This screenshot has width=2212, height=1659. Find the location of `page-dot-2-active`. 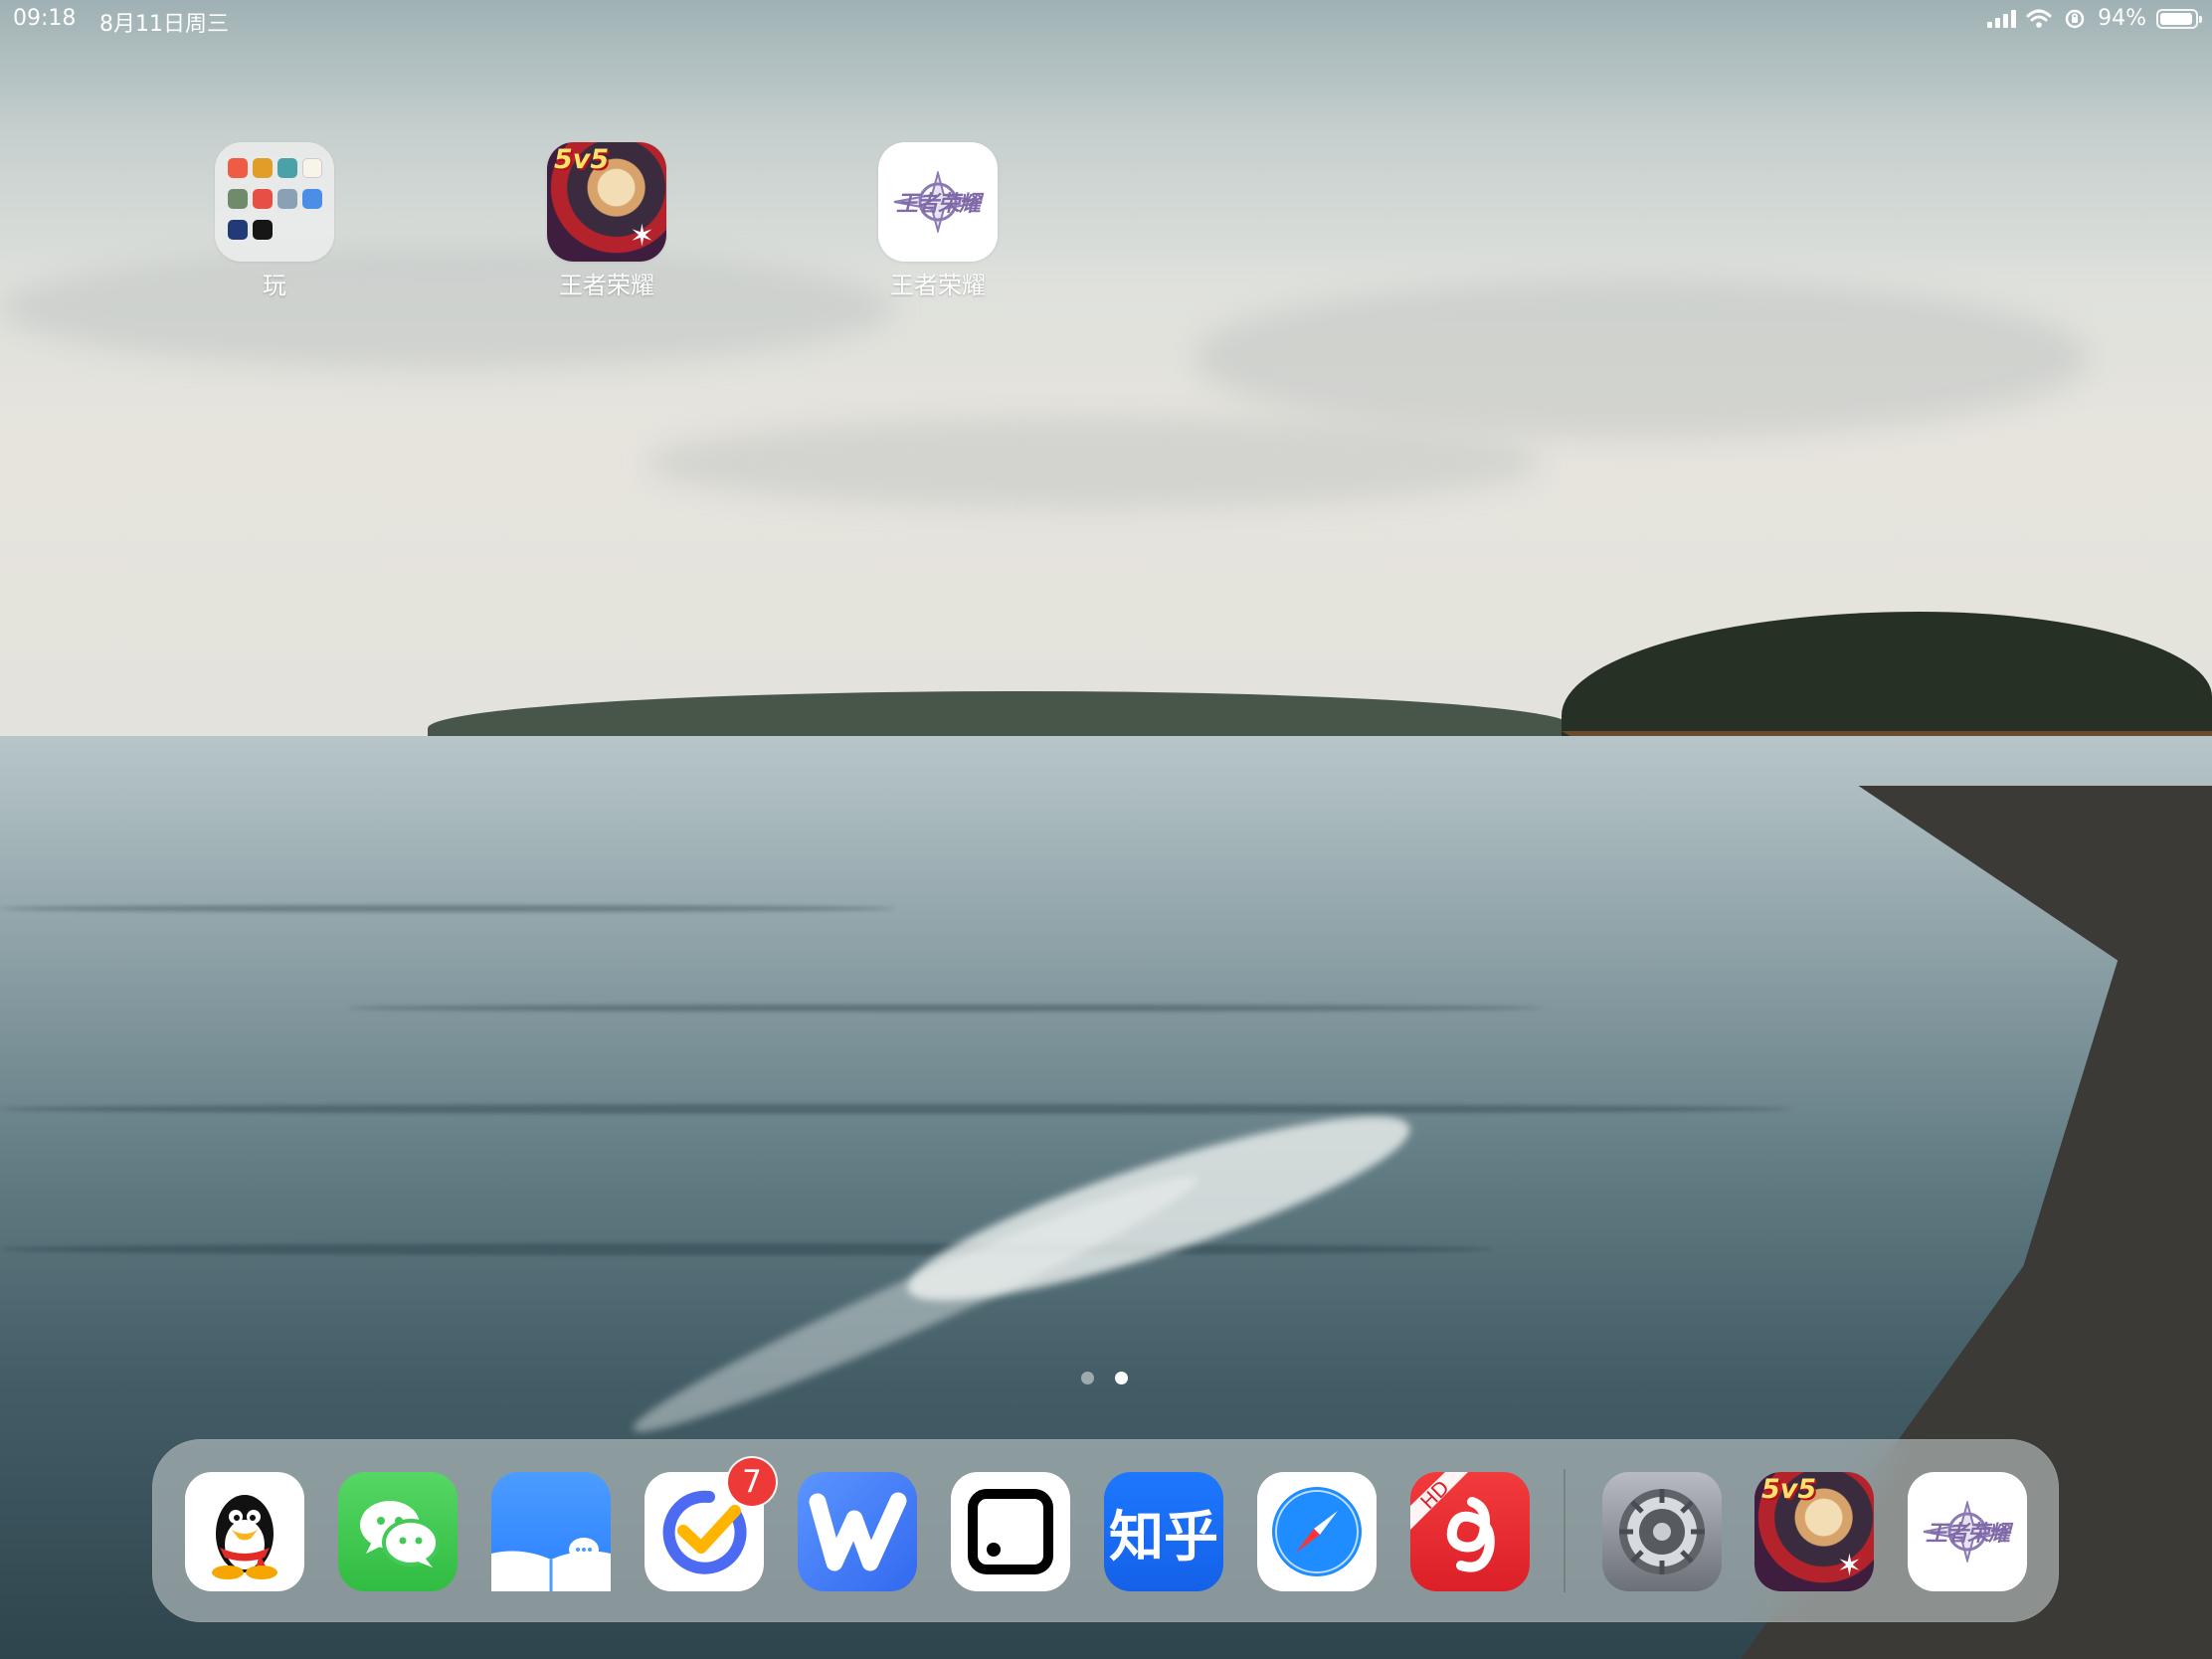

page-dot-2-active is located at coordinates (1121, 1378).